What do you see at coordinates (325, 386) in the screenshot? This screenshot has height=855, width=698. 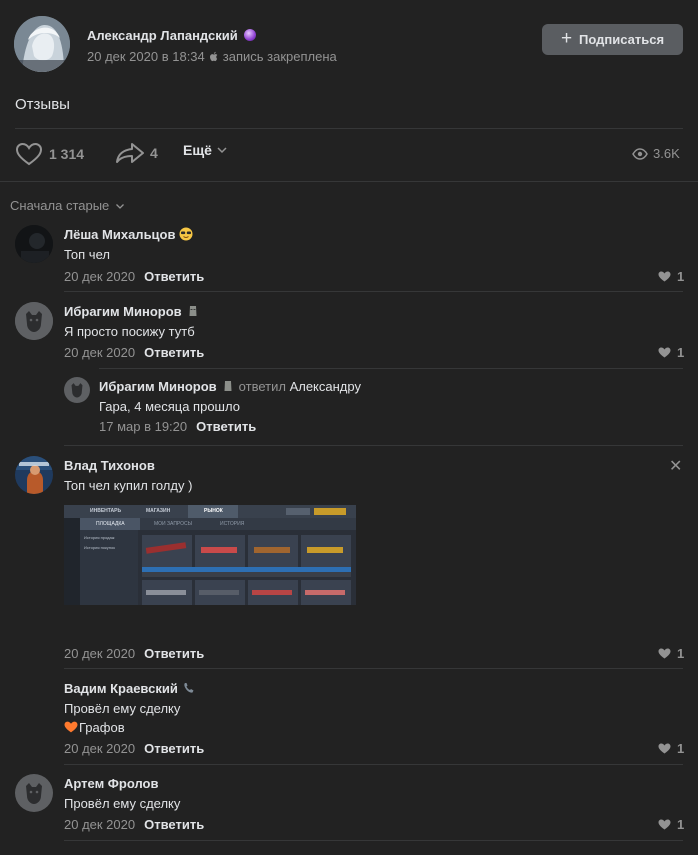 I see `reply-target: Александру` at bounding box center [325, 386].